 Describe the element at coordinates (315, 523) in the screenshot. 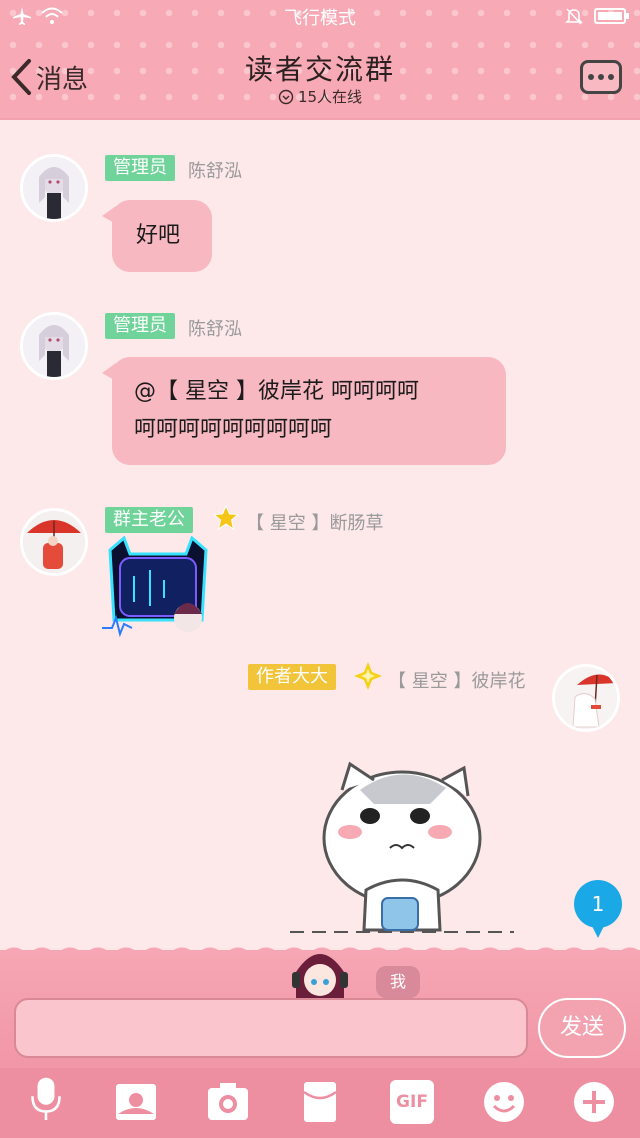

I see `sender-name: 【 星空 】断肠草` at that location.